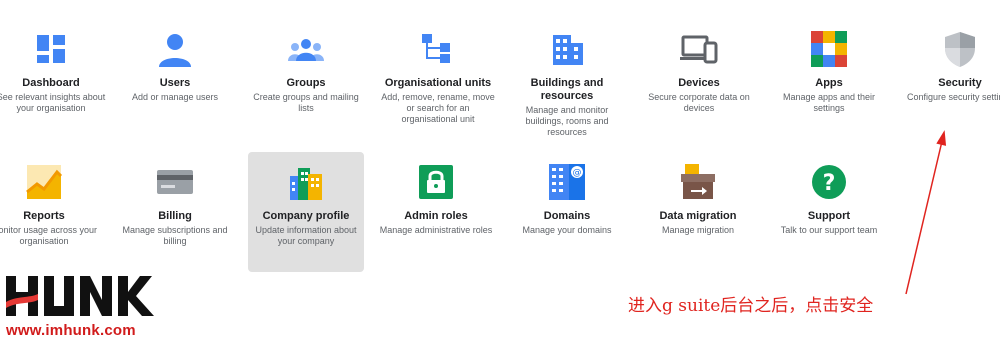  What do you see at coordinates (926, 212) in the screenshot?
I see `annotation-arrow` at bounding box center [926, 212].